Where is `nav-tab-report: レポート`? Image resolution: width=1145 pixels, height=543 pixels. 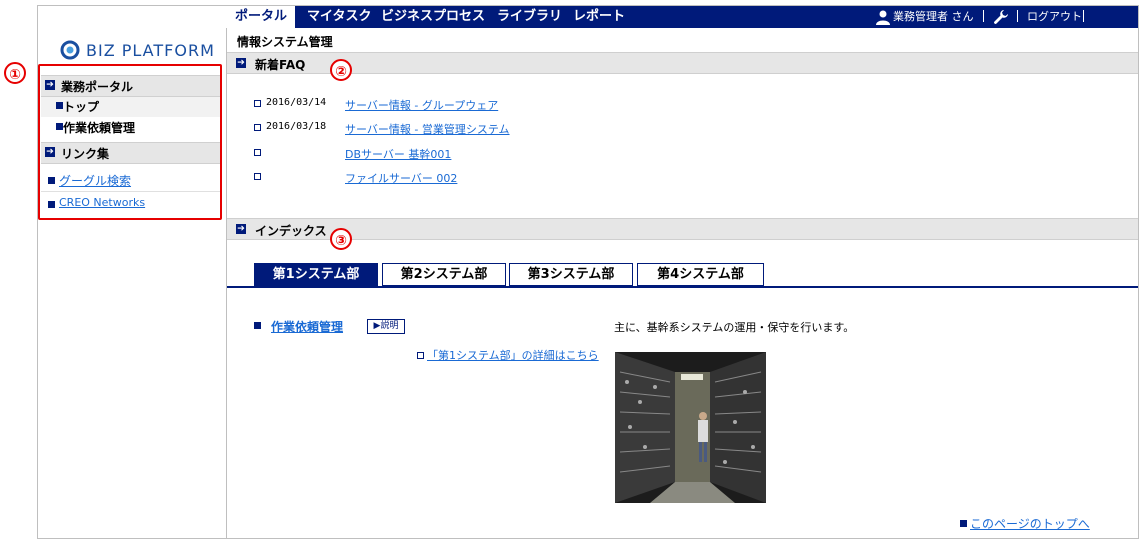 nav-tab-report: レポート is located at coordinates (599, 17).